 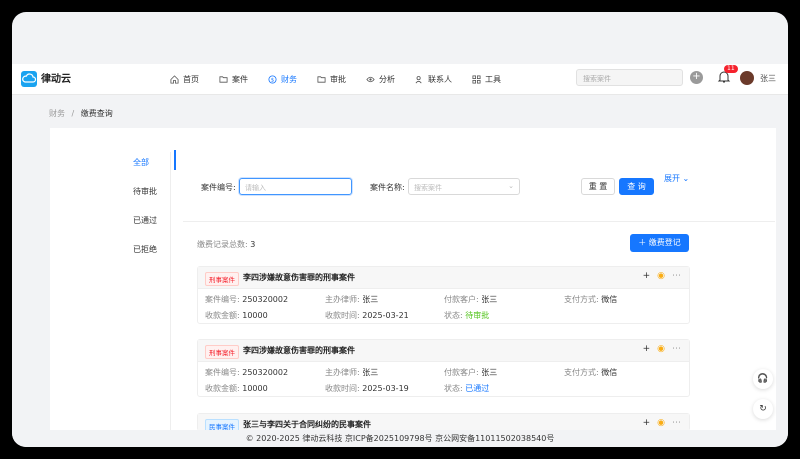 I want to click on chevron-down-icon: ⌄, so click(x=511, y=186).